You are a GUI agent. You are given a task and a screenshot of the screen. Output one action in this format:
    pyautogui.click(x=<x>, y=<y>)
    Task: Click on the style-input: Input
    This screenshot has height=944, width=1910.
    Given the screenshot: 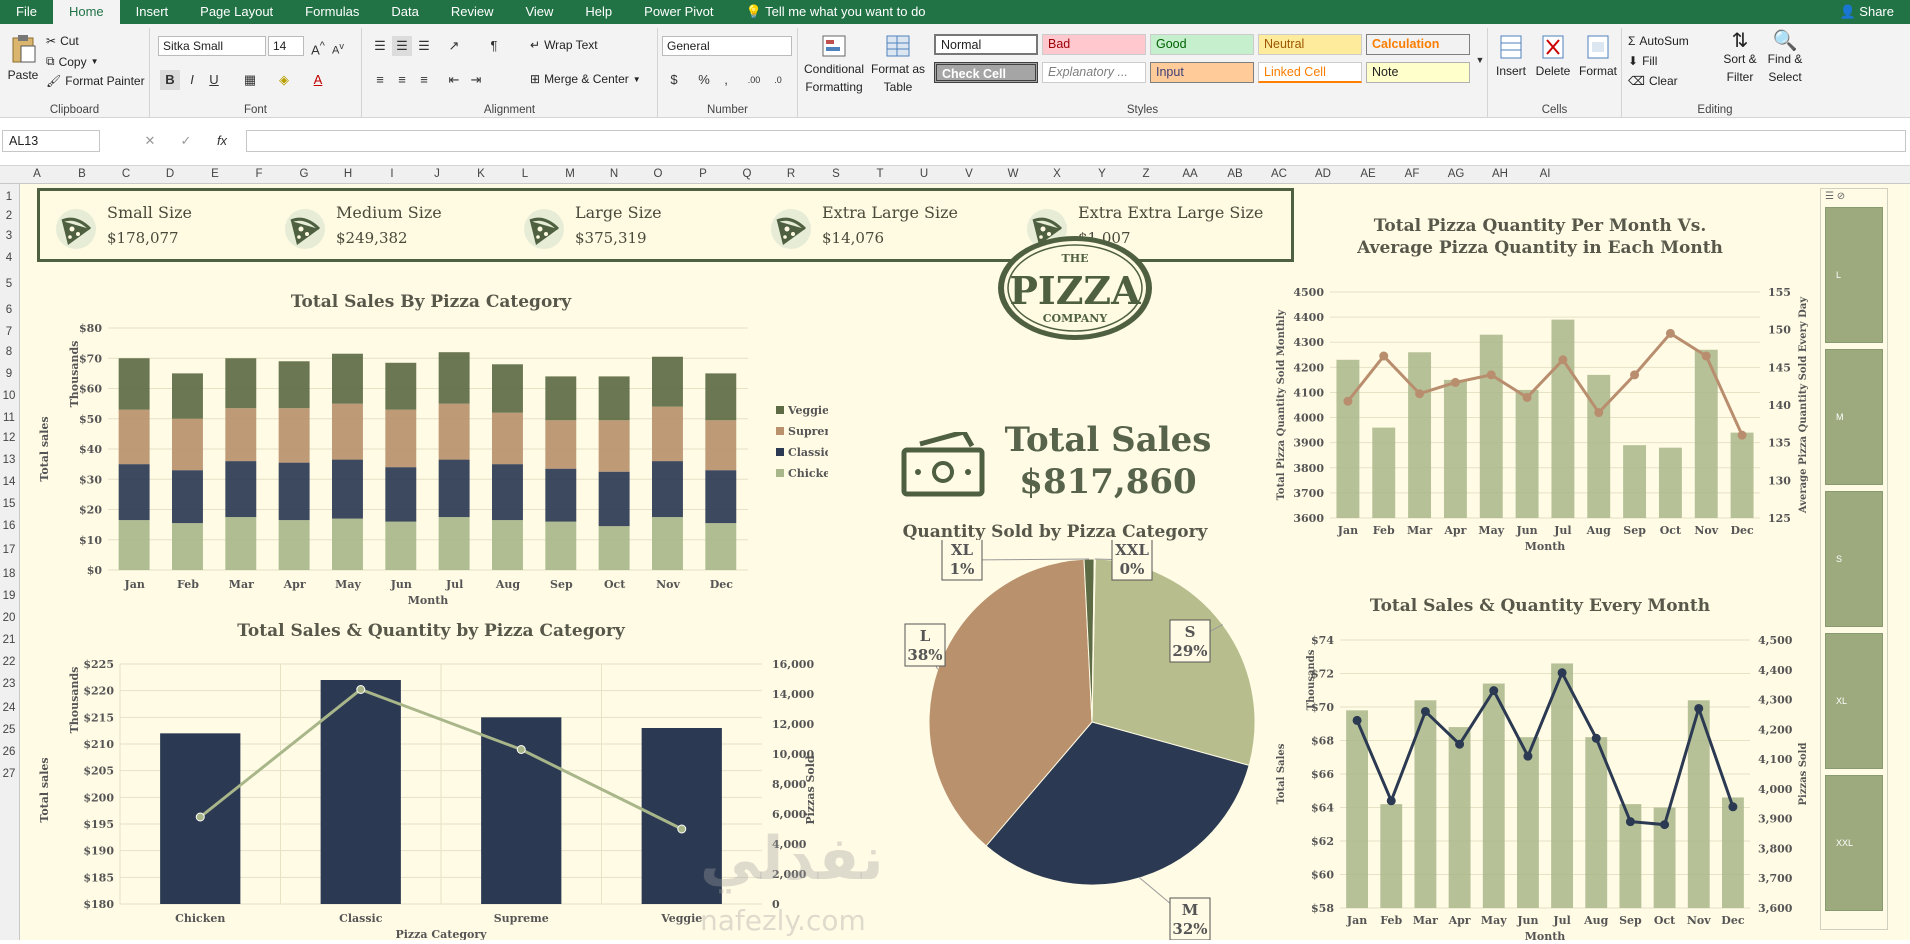 What is the action you would take?
    pyautogui.click(x=1202, y=72)
    